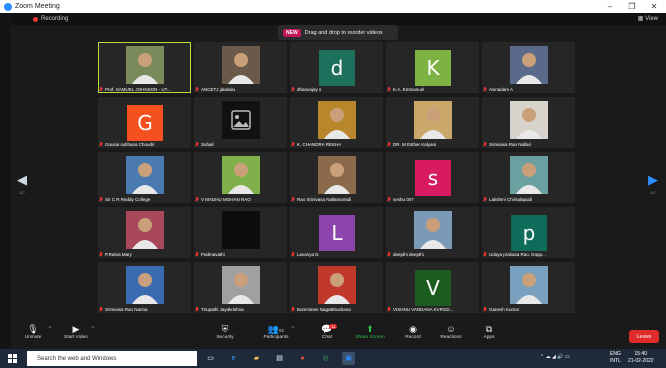 The image size is (666, 368). I want to click on clock-time: 15:40, so click(641, 354).